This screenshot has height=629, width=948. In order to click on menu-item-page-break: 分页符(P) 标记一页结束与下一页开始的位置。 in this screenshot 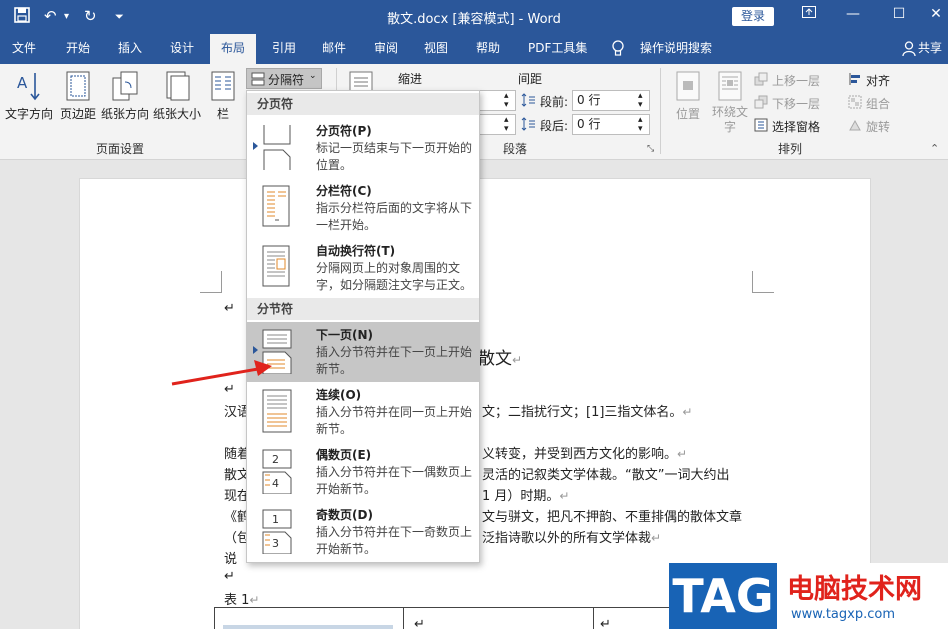, I will do `click(363, 148)`.